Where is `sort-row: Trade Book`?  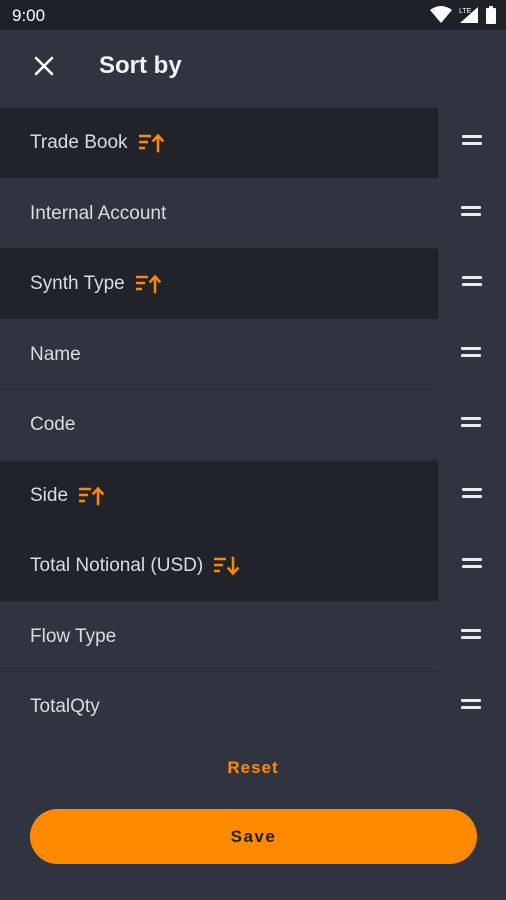 sort-row: Trade Book is located at coordinates (253, 143).